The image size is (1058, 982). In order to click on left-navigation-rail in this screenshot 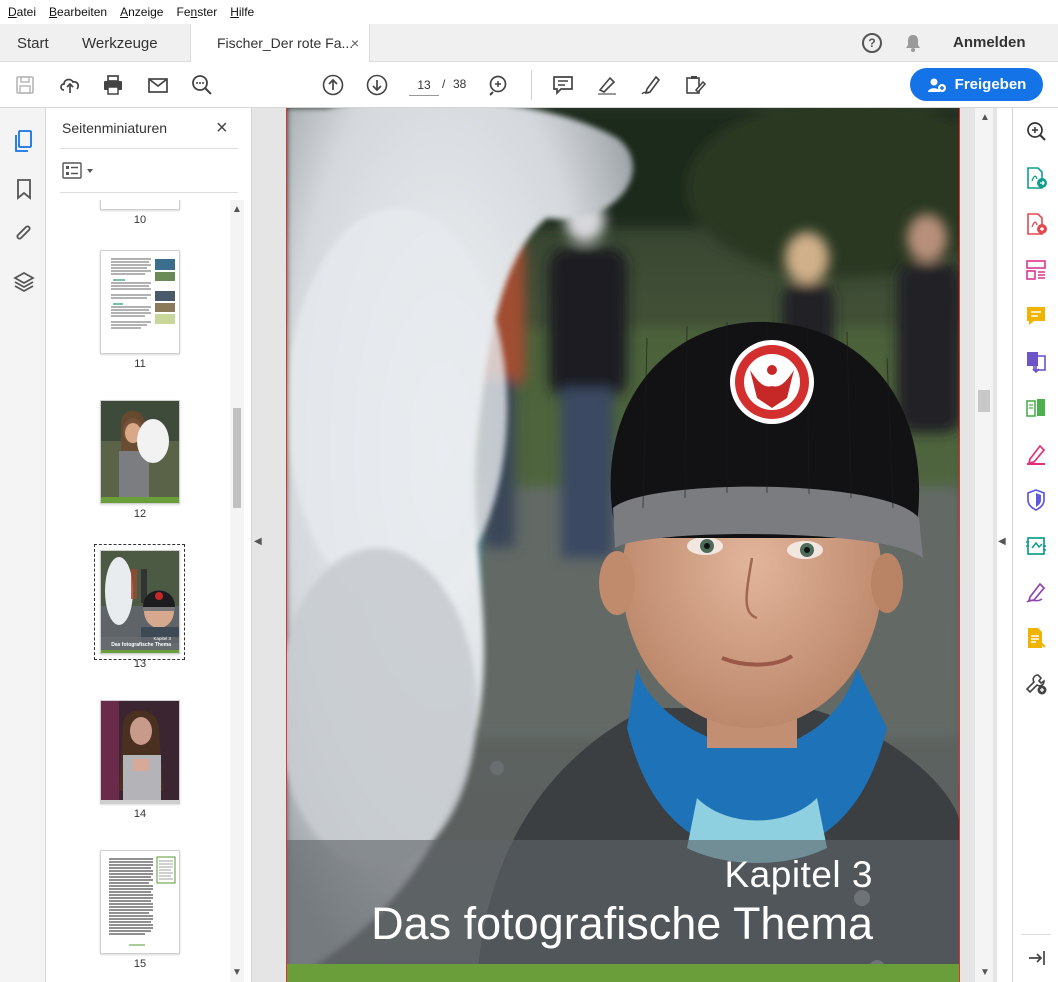, I will do `click(23, 545)`.